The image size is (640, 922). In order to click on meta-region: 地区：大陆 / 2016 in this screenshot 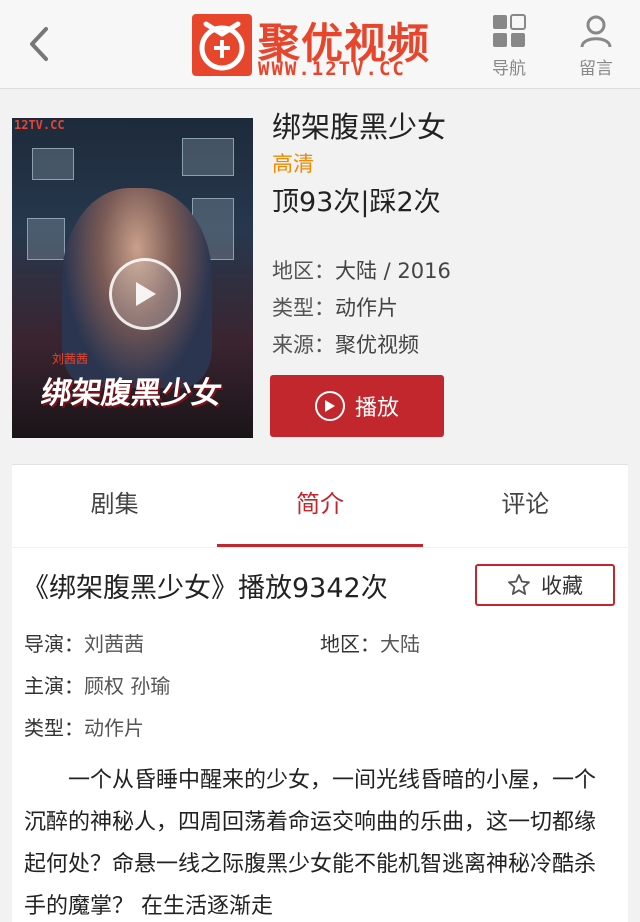, I will do `click(361, 270)`.